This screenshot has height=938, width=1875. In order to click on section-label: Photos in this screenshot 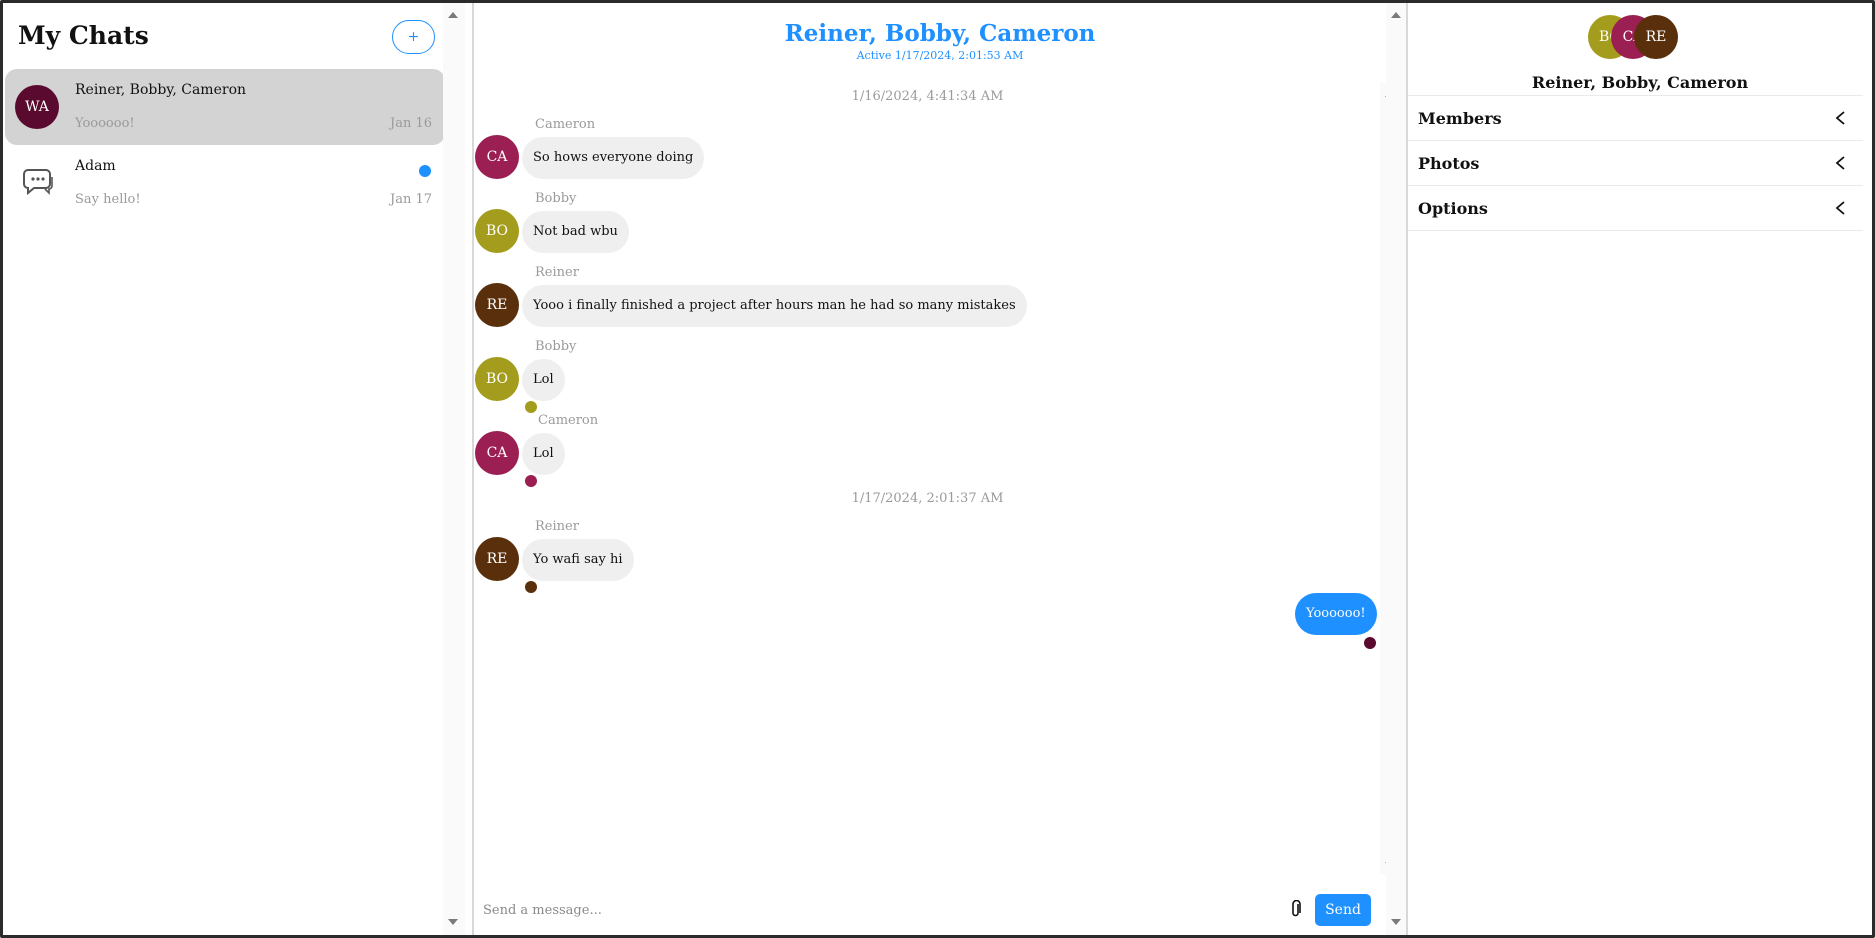, I will do `click(1449, 163)`.